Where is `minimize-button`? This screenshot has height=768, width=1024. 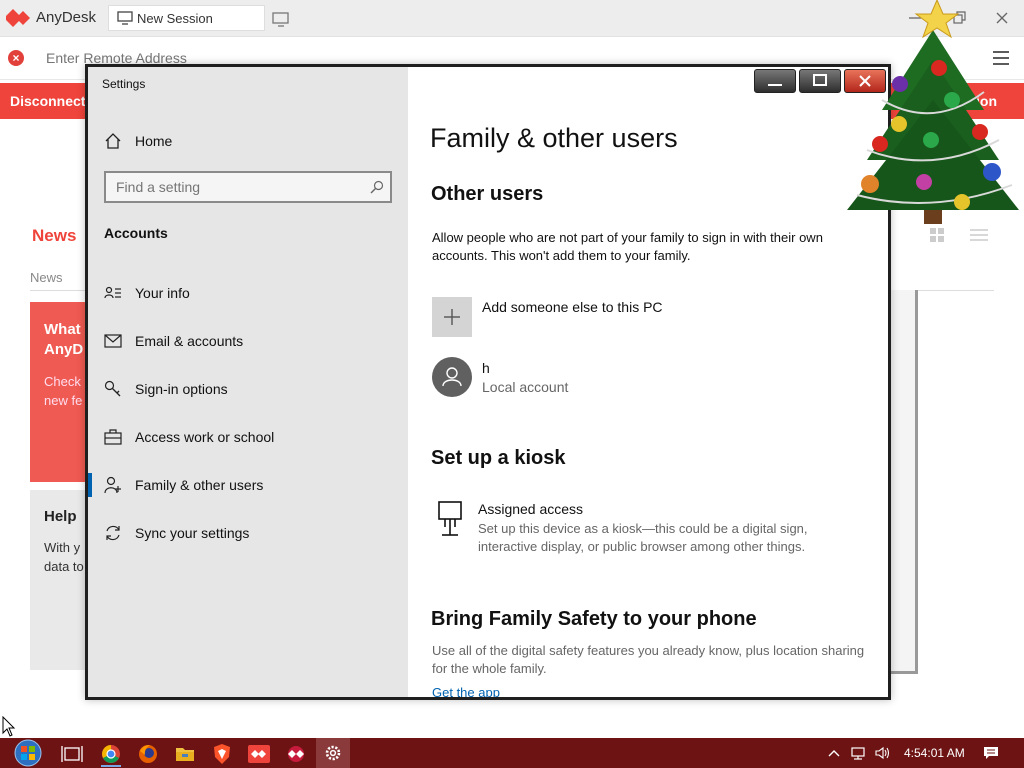
minimize-button is located at coordinates (775, 81).